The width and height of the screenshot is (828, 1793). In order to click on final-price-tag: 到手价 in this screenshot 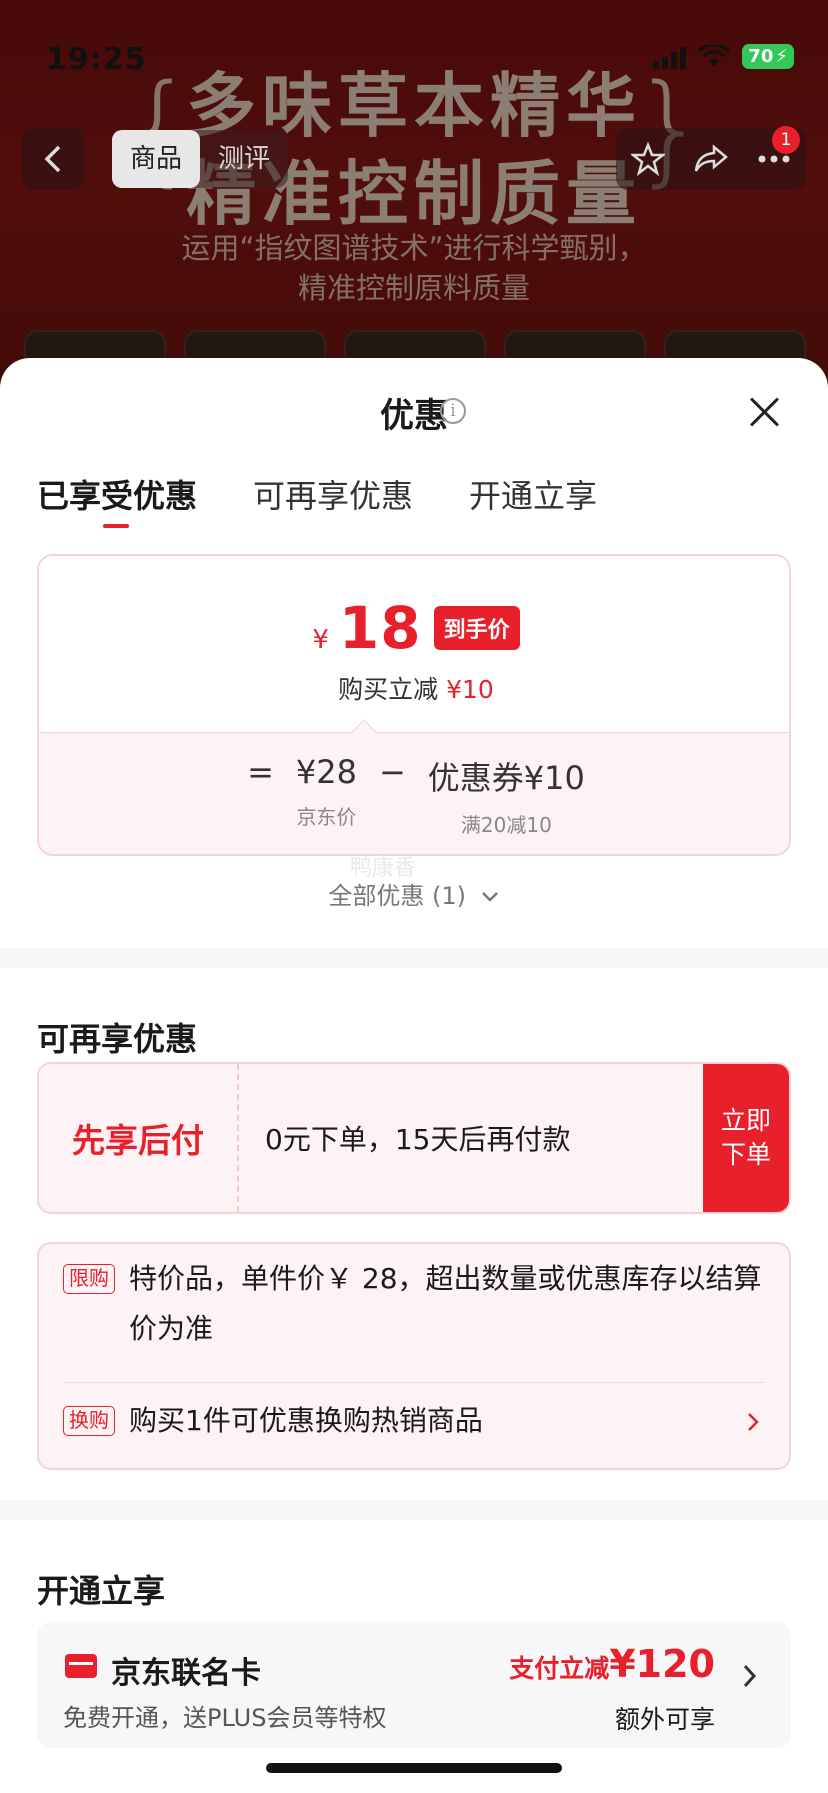, I will do `click(476, 628)`.